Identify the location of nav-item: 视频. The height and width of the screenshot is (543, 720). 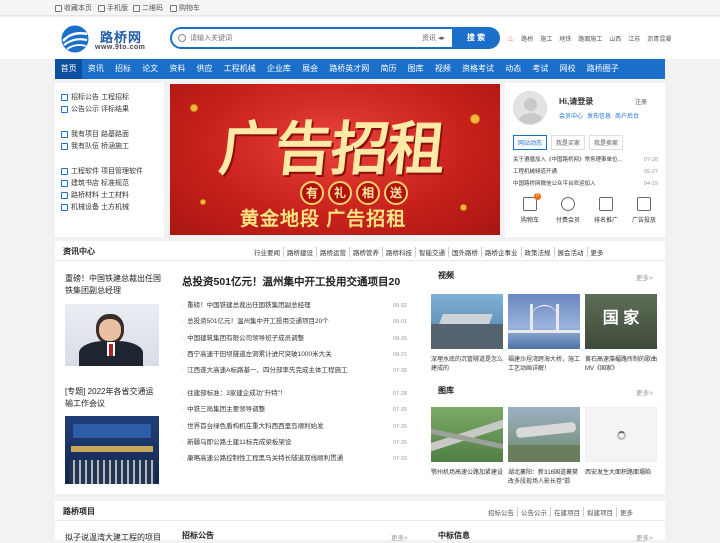
(442, 69).